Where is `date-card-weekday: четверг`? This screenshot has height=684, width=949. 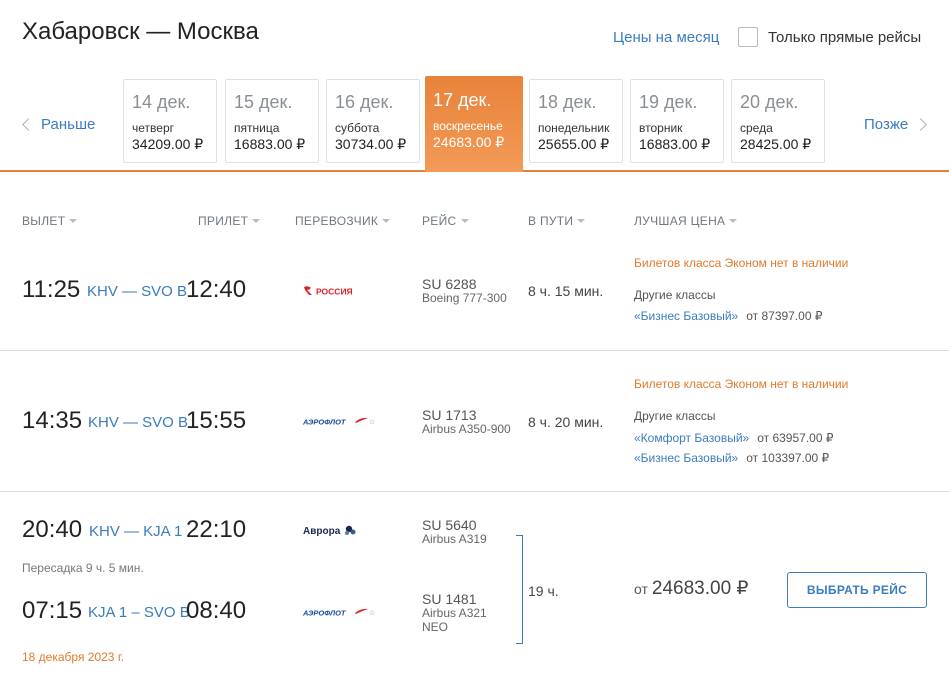 date-card-weekday: четверг is located at coordinates (153, 128).